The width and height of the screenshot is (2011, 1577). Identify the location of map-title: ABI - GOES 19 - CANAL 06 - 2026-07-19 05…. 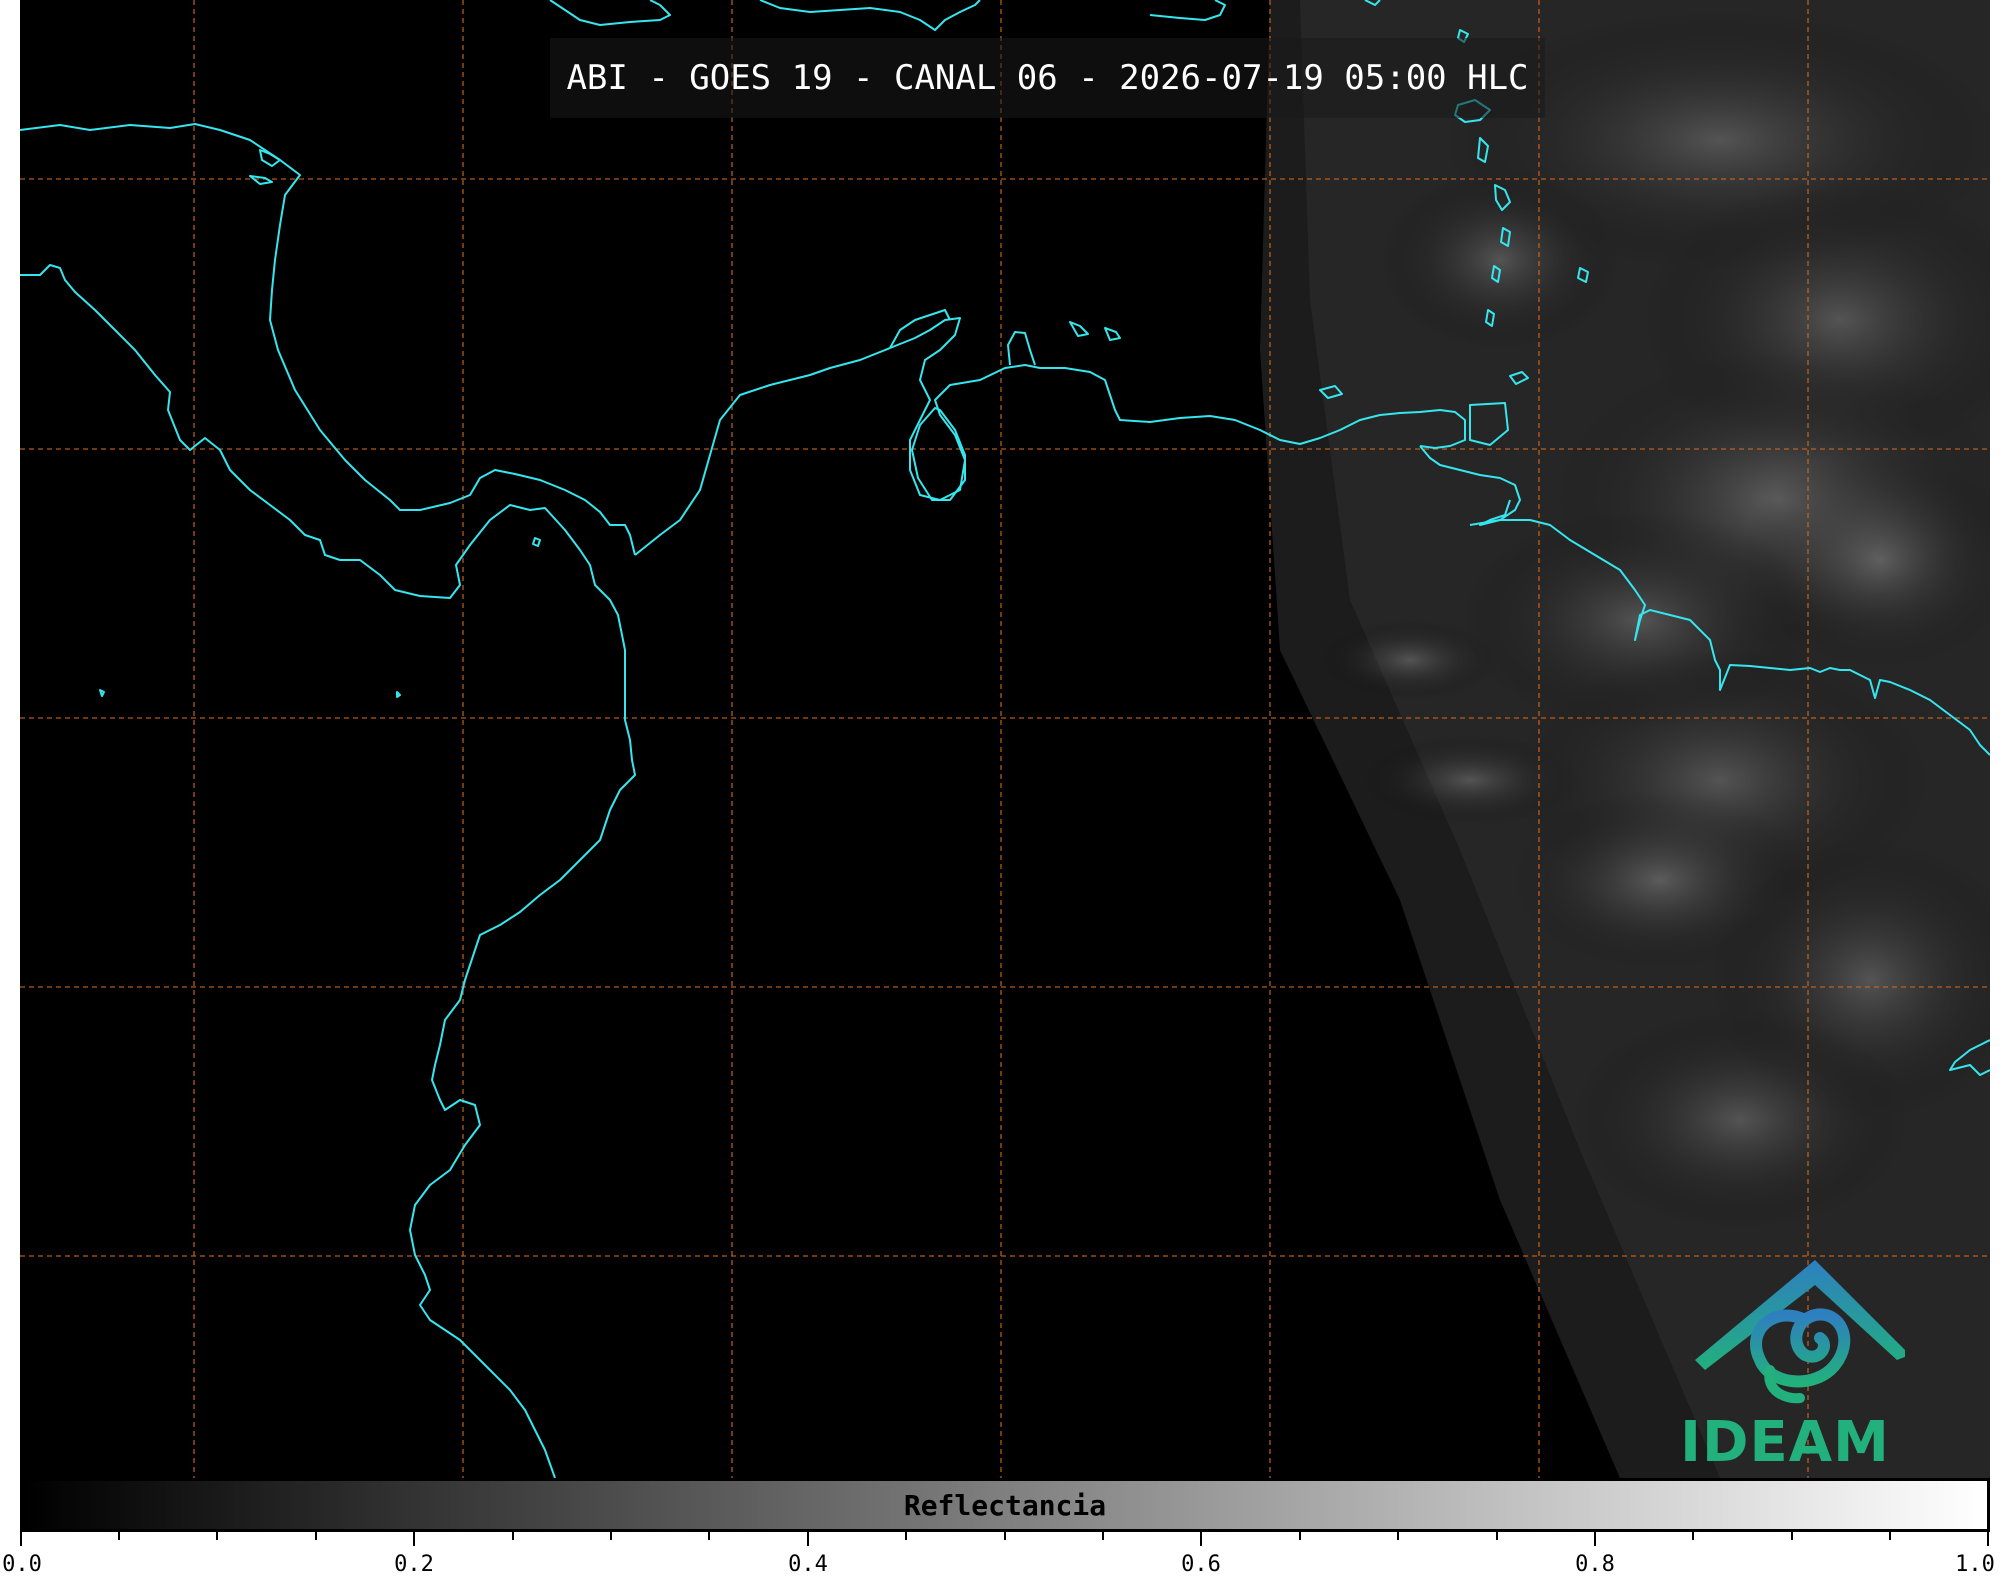
(1047, 78).